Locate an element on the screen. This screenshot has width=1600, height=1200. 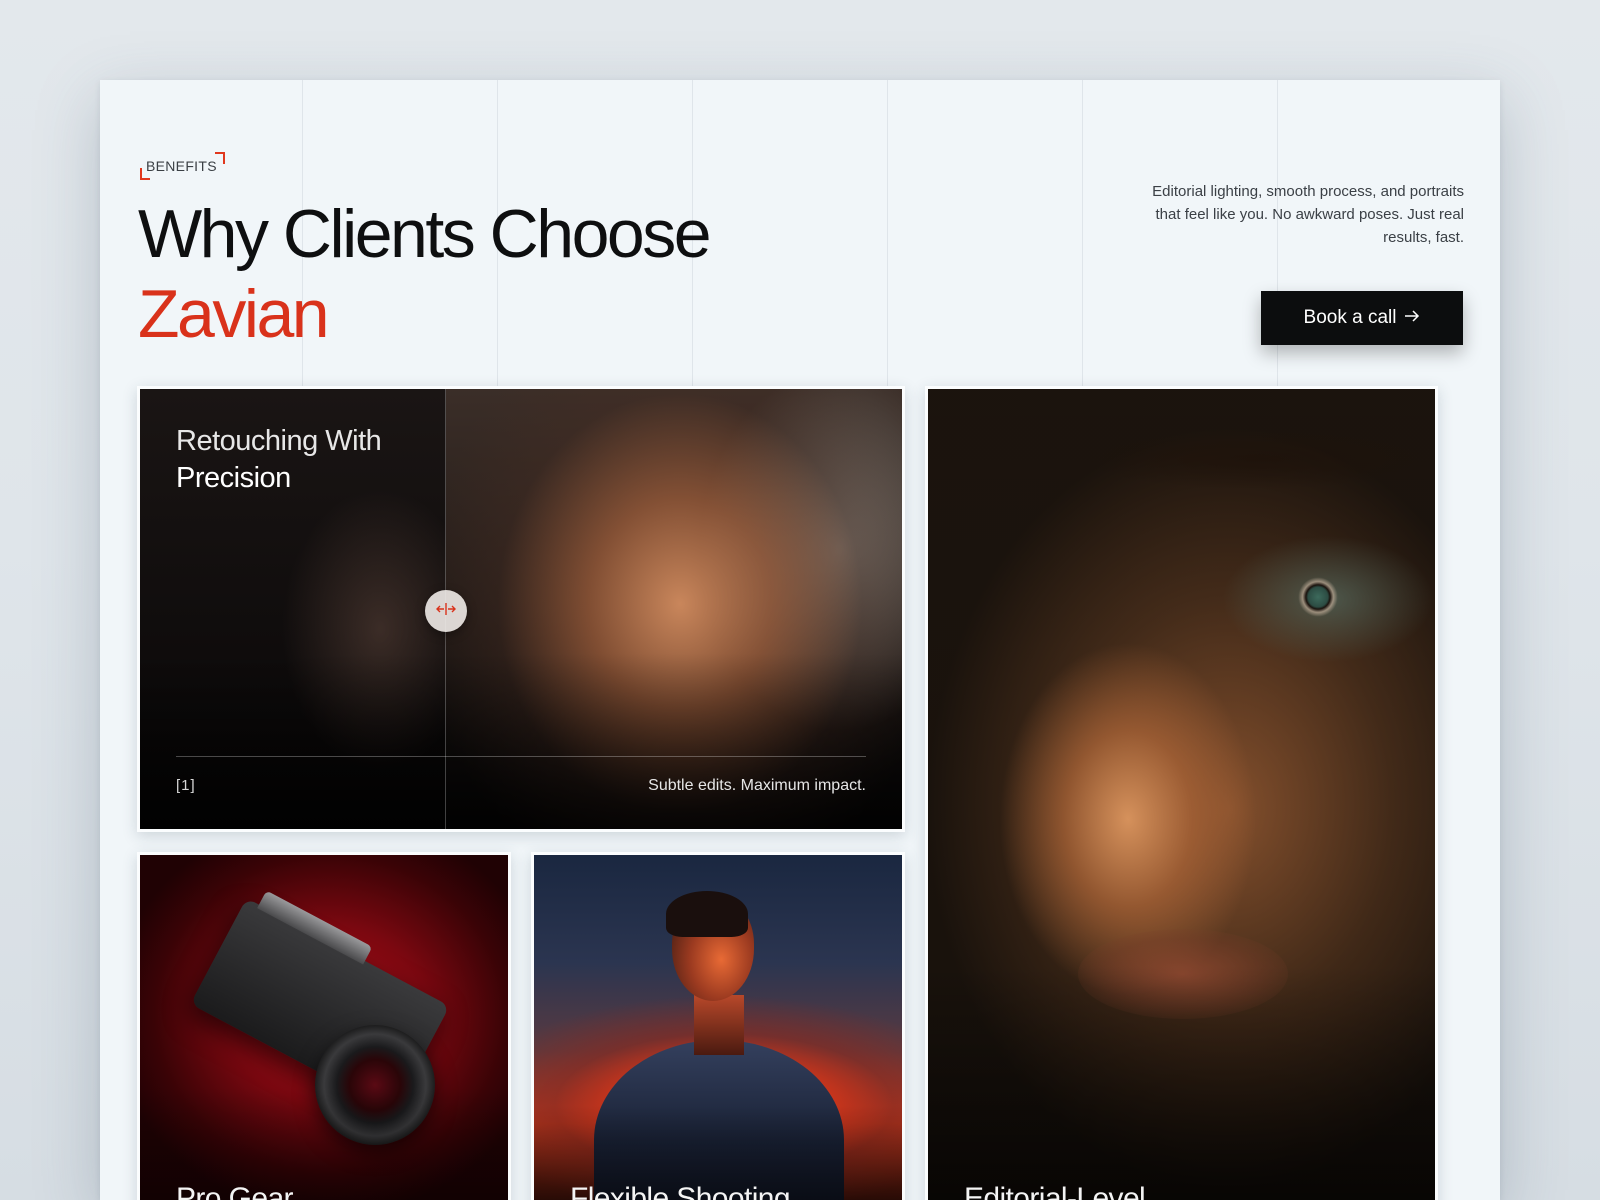
book-a-call-label: Book a call is located at coordinates (1350, 317).